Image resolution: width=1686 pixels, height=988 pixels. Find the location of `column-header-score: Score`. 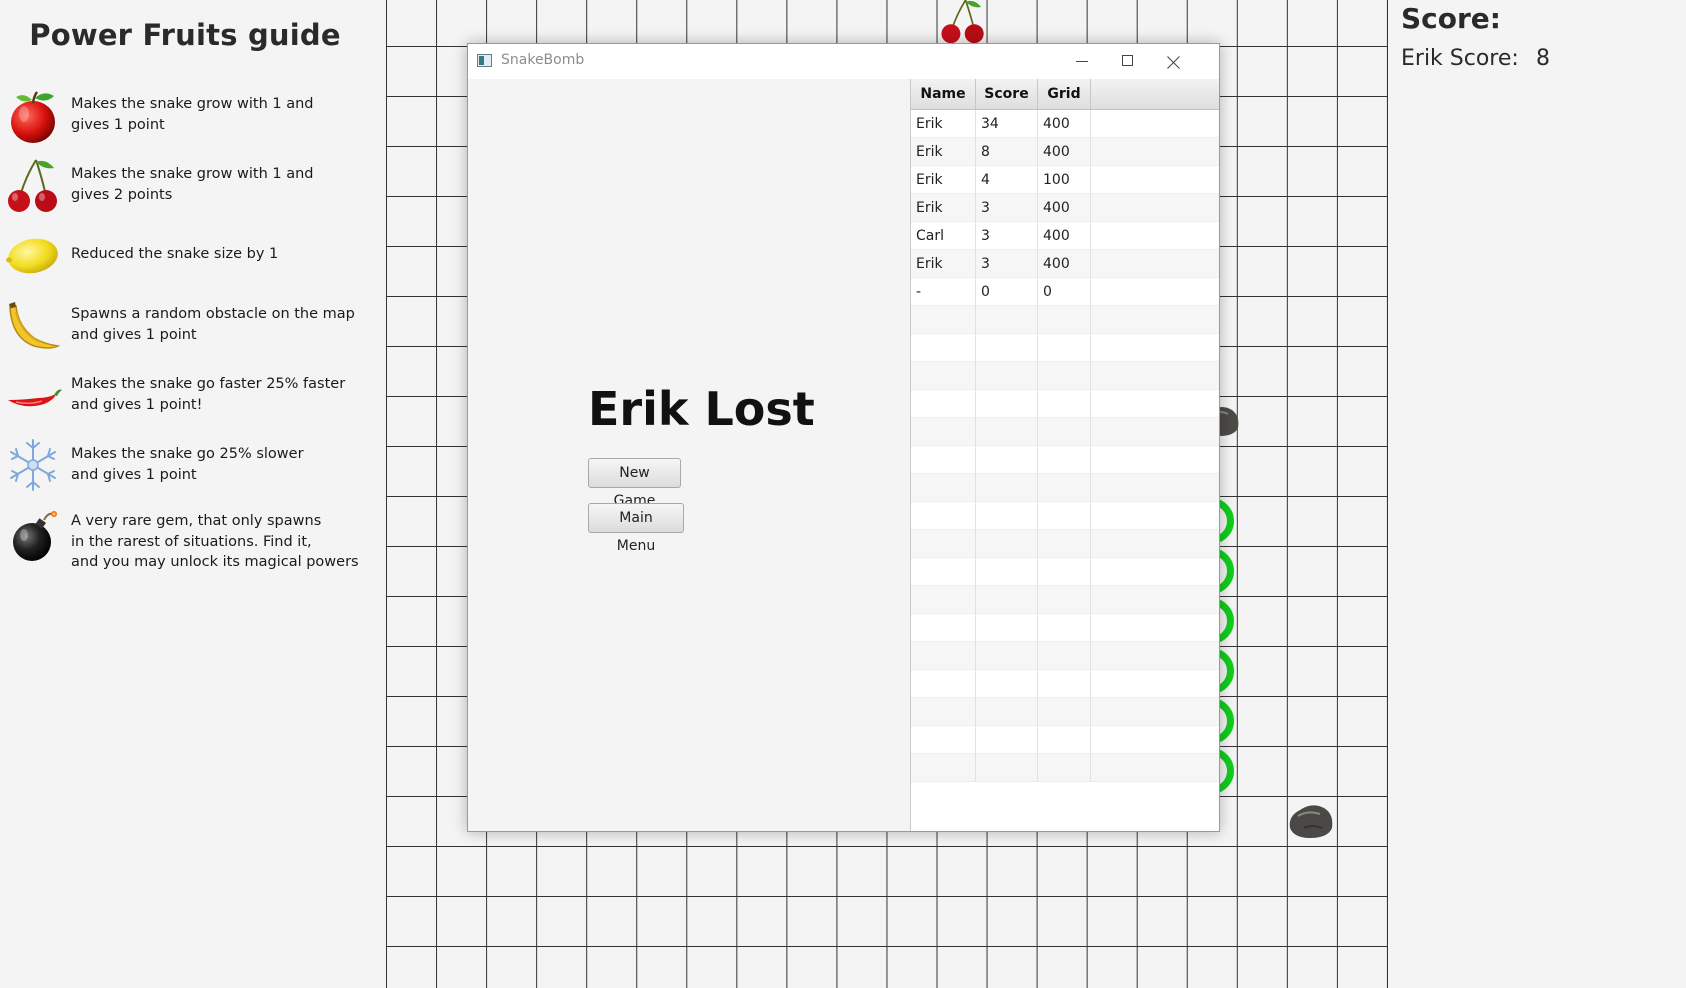

column-header-score: Score is located at coordinates (1007, 94).